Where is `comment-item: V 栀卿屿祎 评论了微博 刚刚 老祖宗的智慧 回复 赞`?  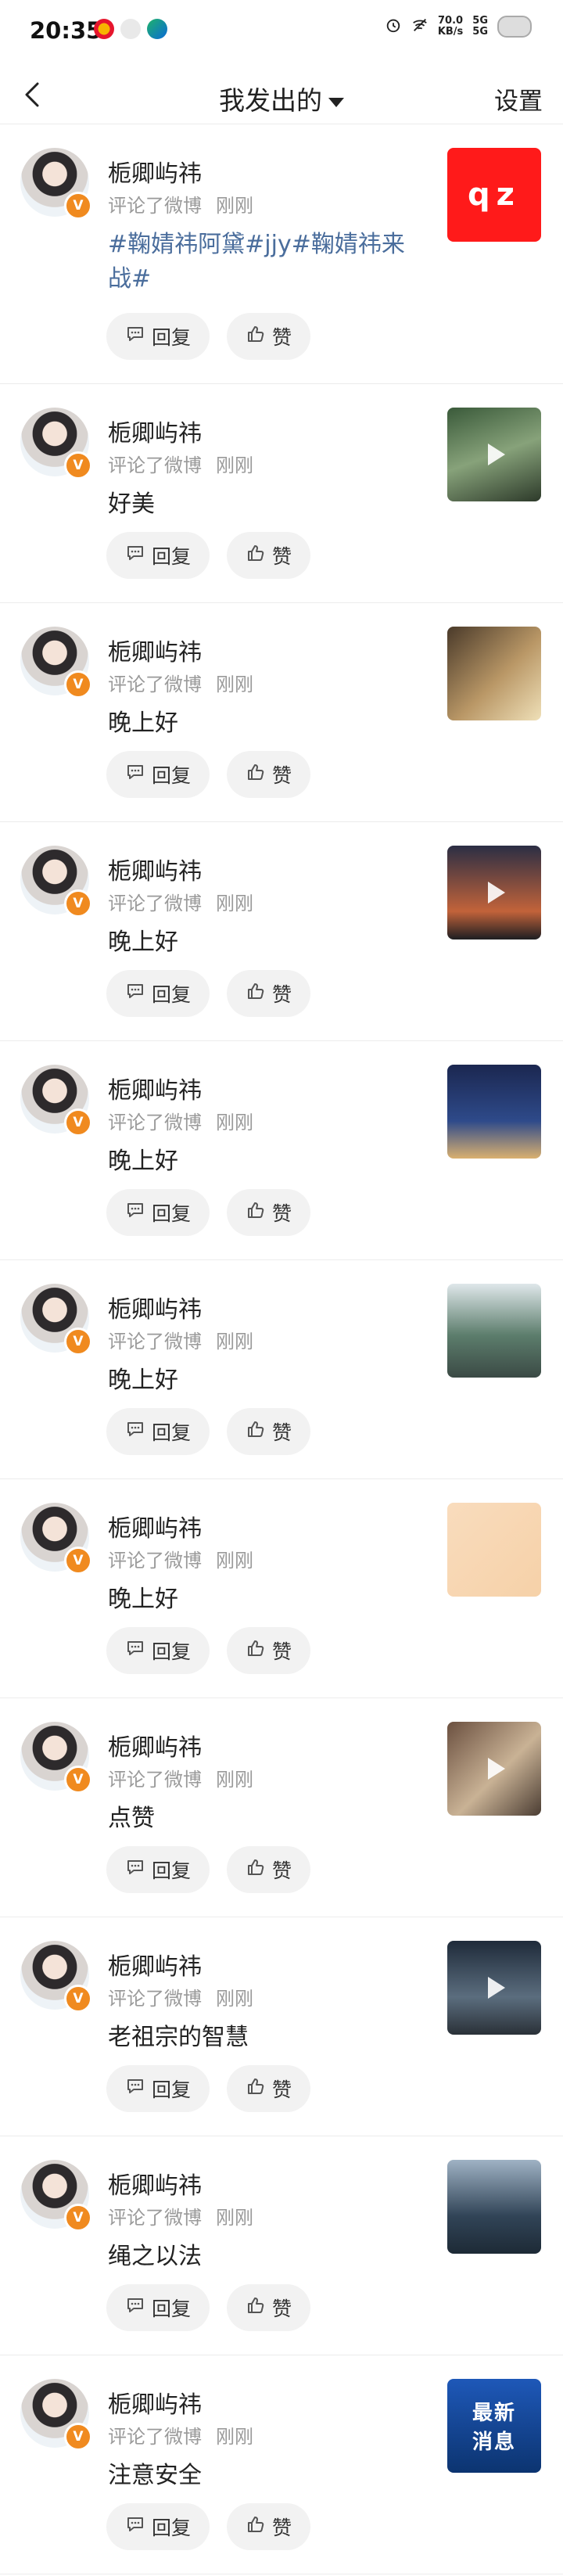 comment-item: V 栀卿屿祎 评论了微博 刚刚 老祖宗的智慧 回复 赞 is located at coordinates (281, 2027).